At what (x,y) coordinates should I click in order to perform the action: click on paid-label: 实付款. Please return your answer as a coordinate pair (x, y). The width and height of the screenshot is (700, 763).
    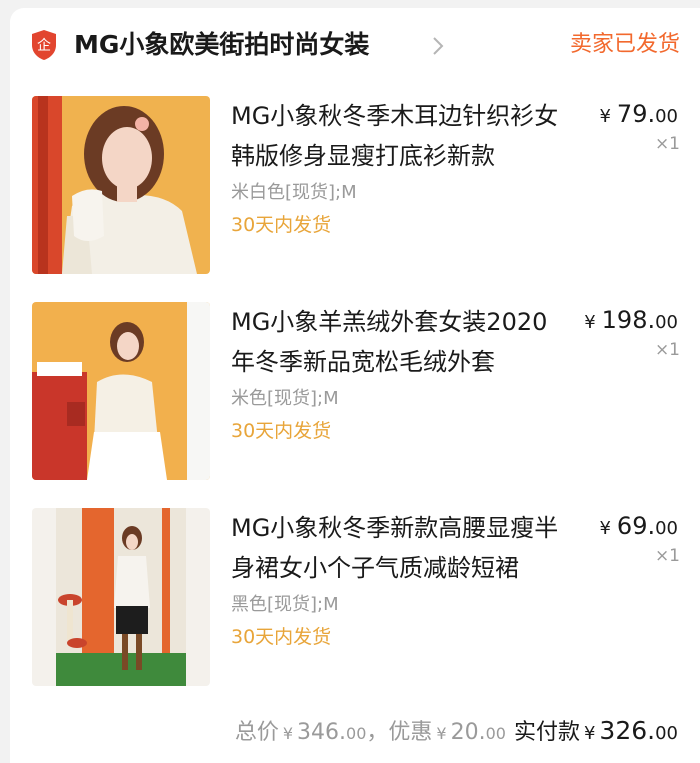
    Looking at the image, I should click on (546, 732).